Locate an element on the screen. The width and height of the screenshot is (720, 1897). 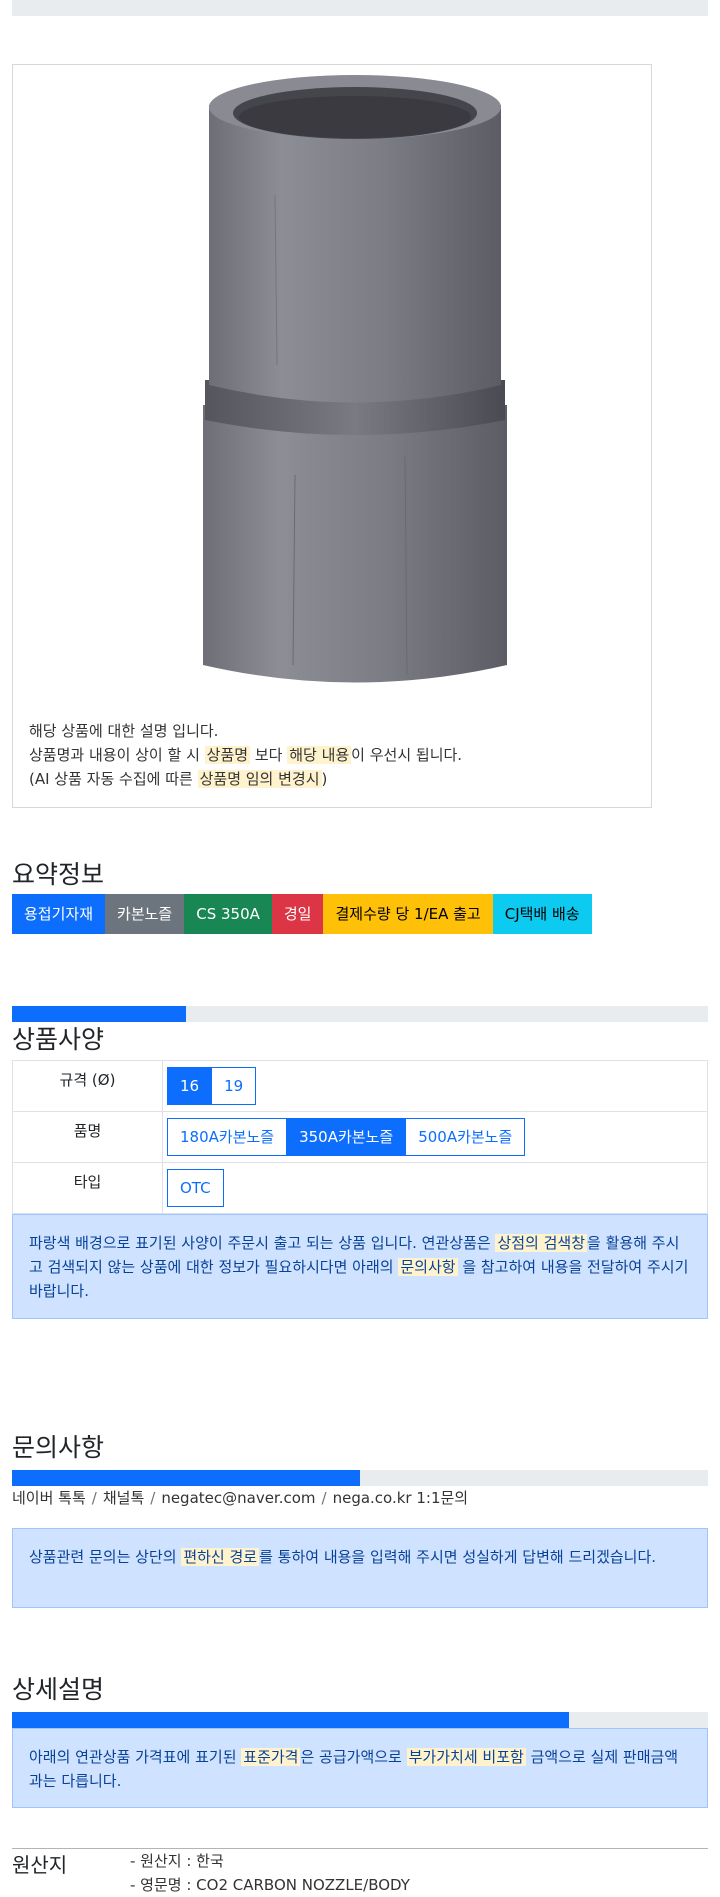
spec-row: 규격 (Ø) 16 19 is located at coordinates (360, 1086).